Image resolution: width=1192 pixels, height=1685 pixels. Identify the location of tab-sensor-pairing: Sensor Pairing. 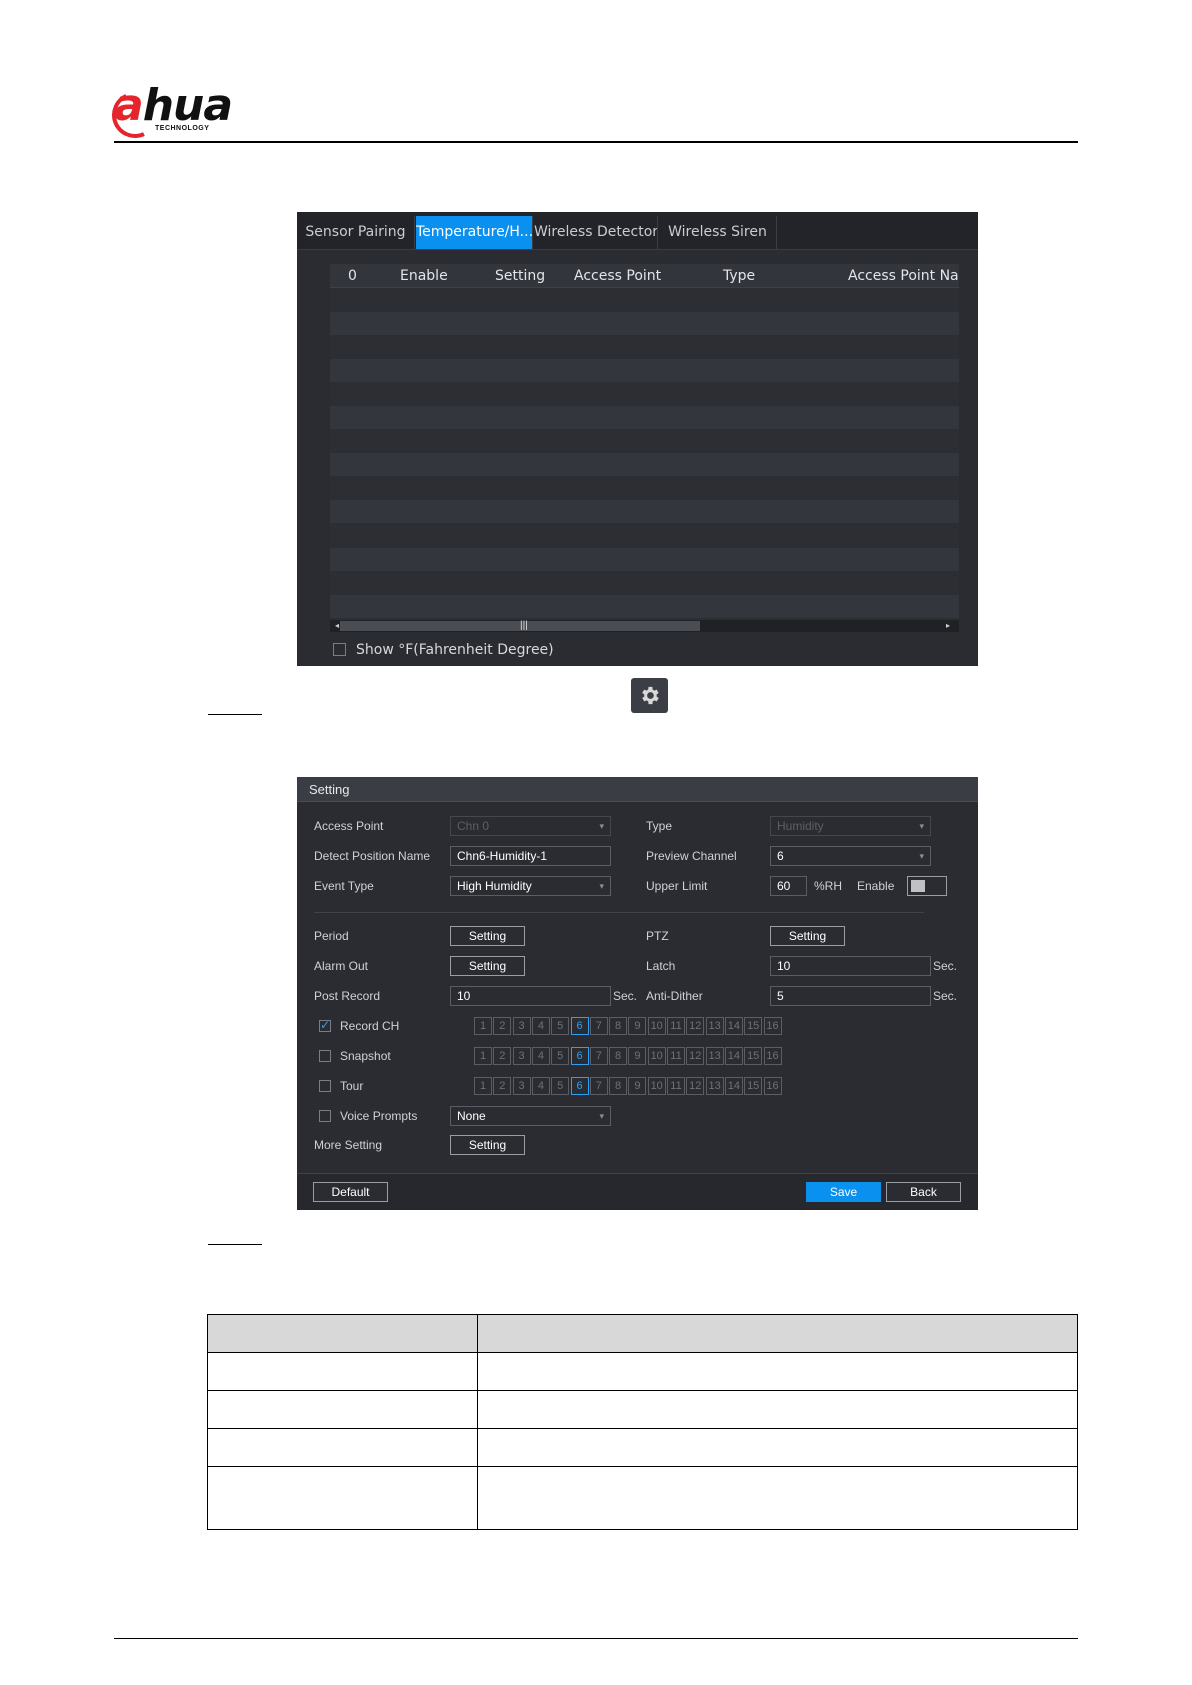
(356, 232).